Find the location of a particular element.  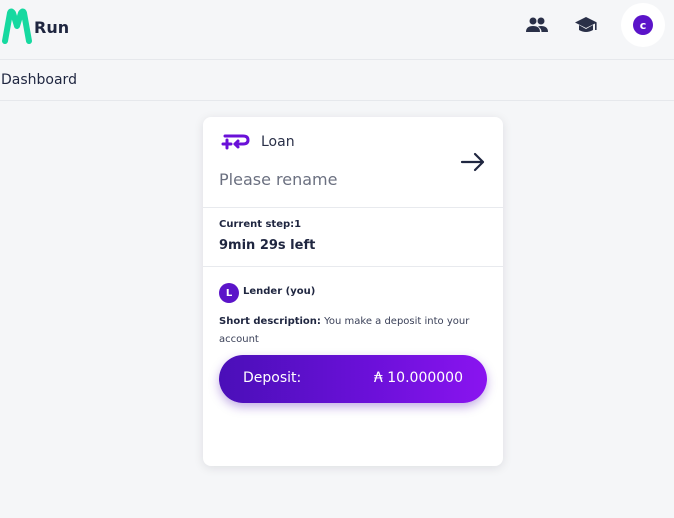

current-step-label: Current step:1 is located at coordinates (260, 224).